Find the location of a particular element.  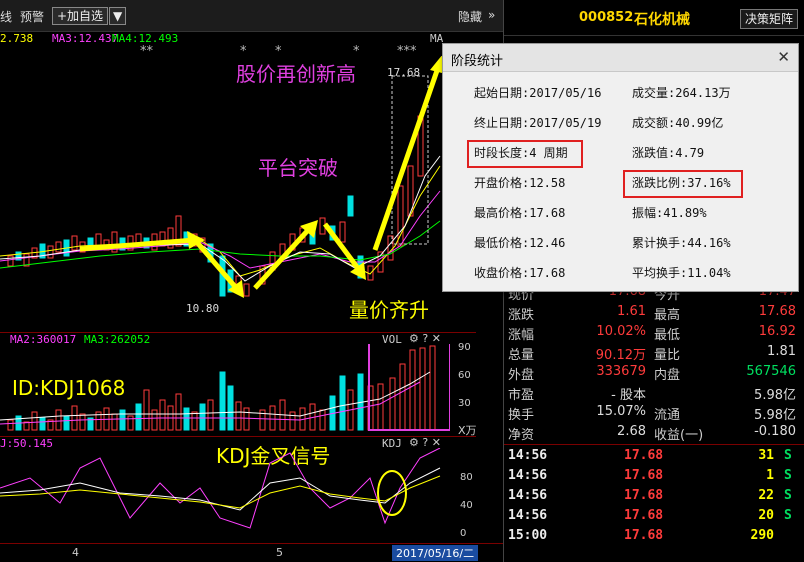

dialog-stat-right: 成交额:40.99亿 is located at coordinates (678, 123).